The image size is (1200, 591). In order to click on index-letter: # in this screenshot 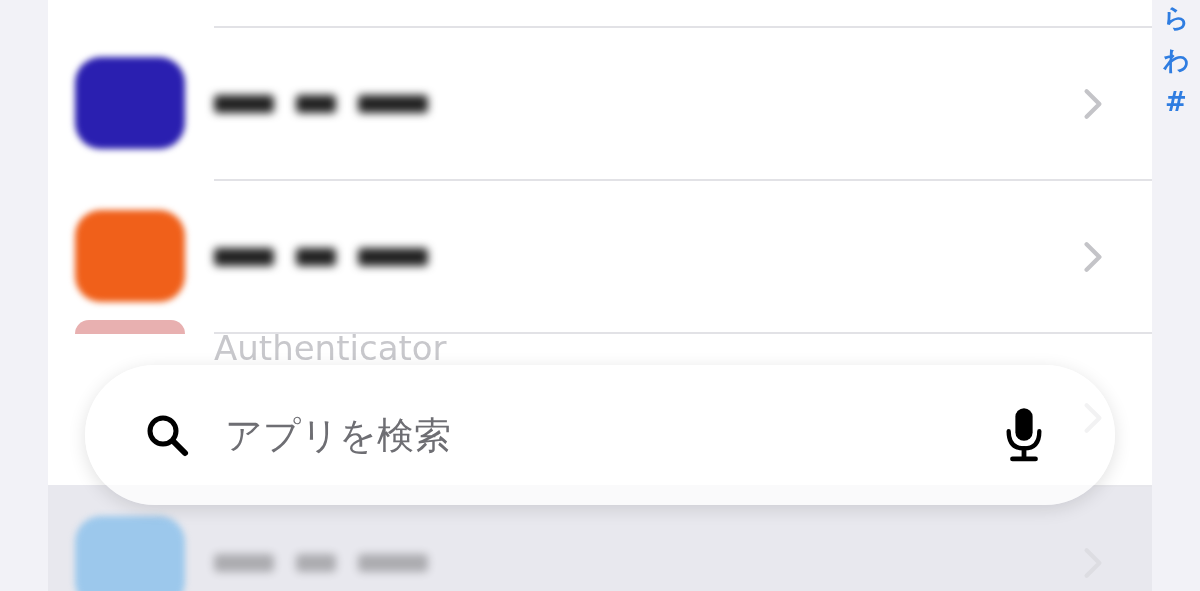, I will do `click(1176, 102)`.